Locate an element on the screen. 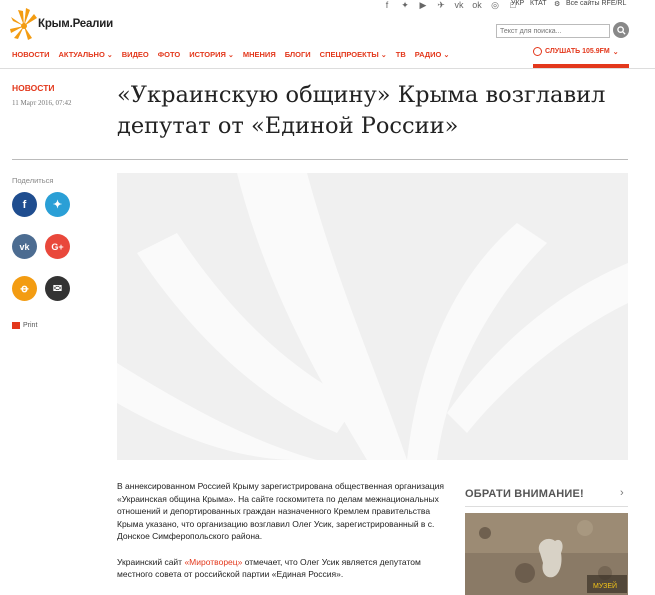  sidebar-title: ОБРАТИ ВНИМАНИЕ! is located at coordinates (524, 494).